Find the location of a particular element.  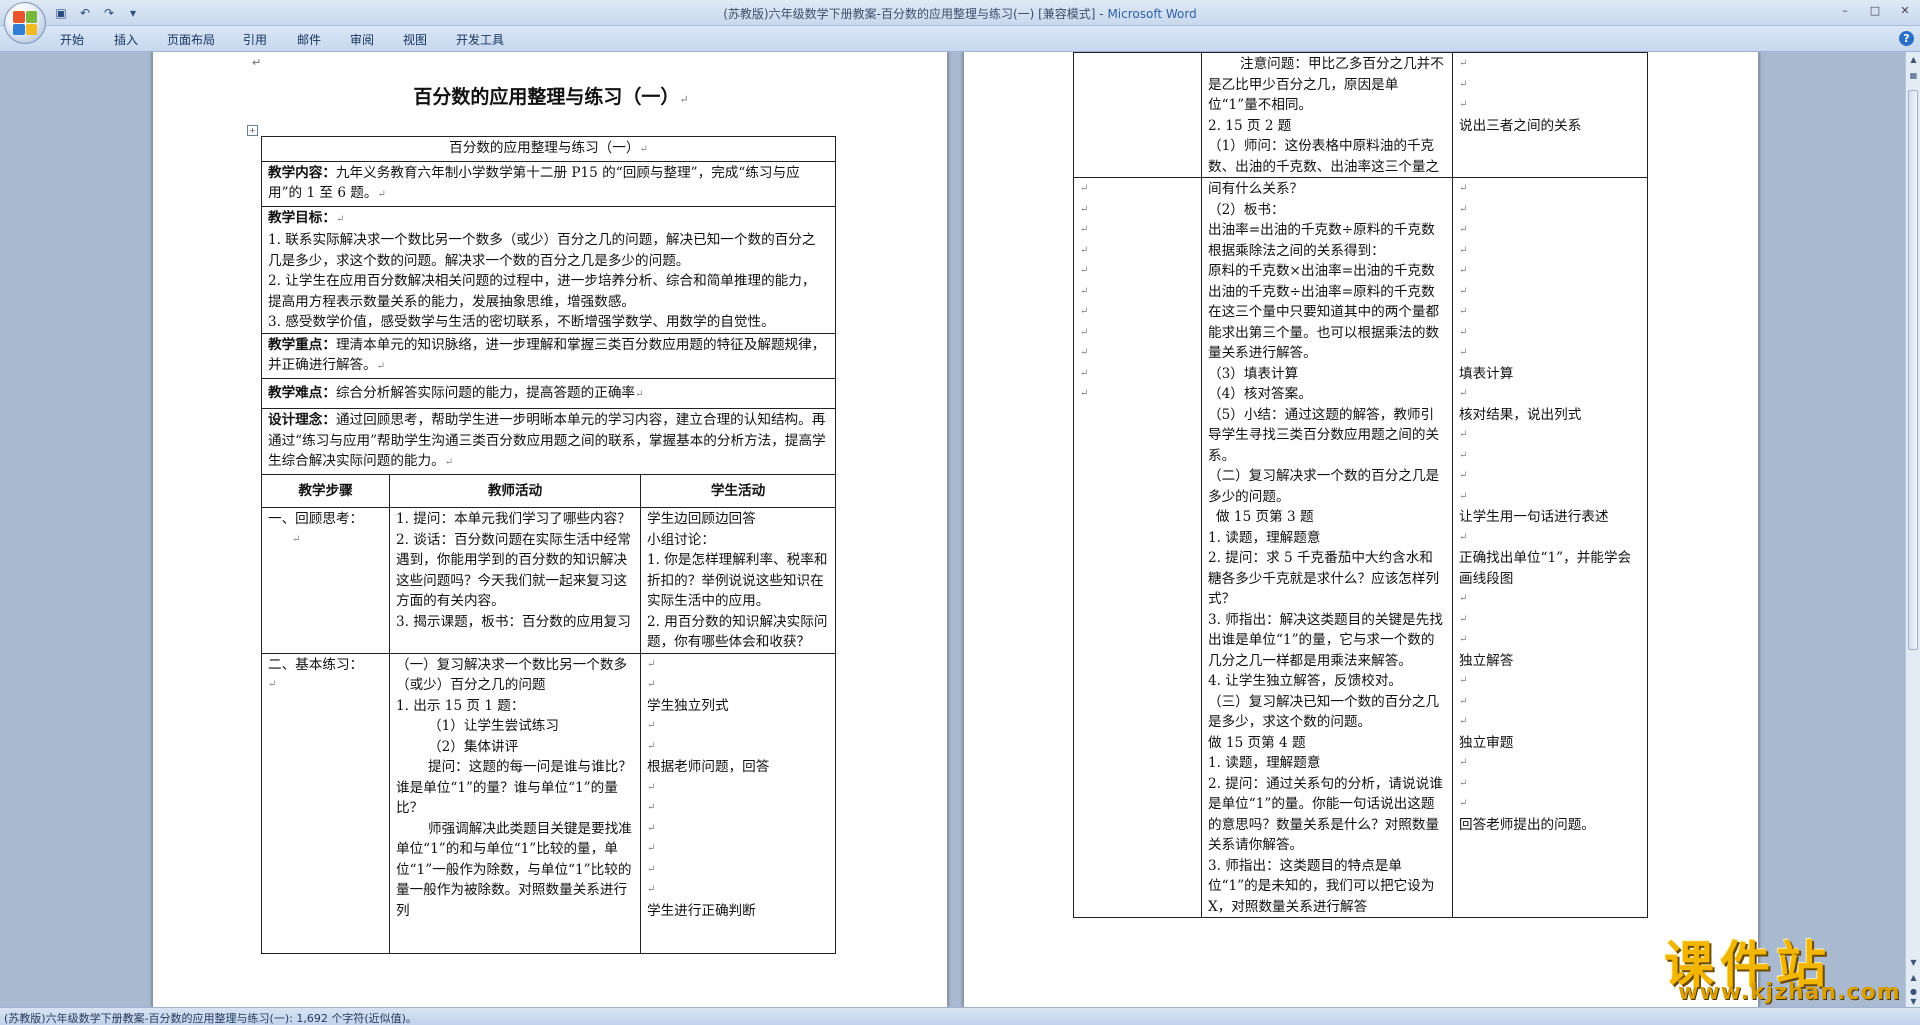

scrollbar-thumb is located at coordinates (1913, 370).